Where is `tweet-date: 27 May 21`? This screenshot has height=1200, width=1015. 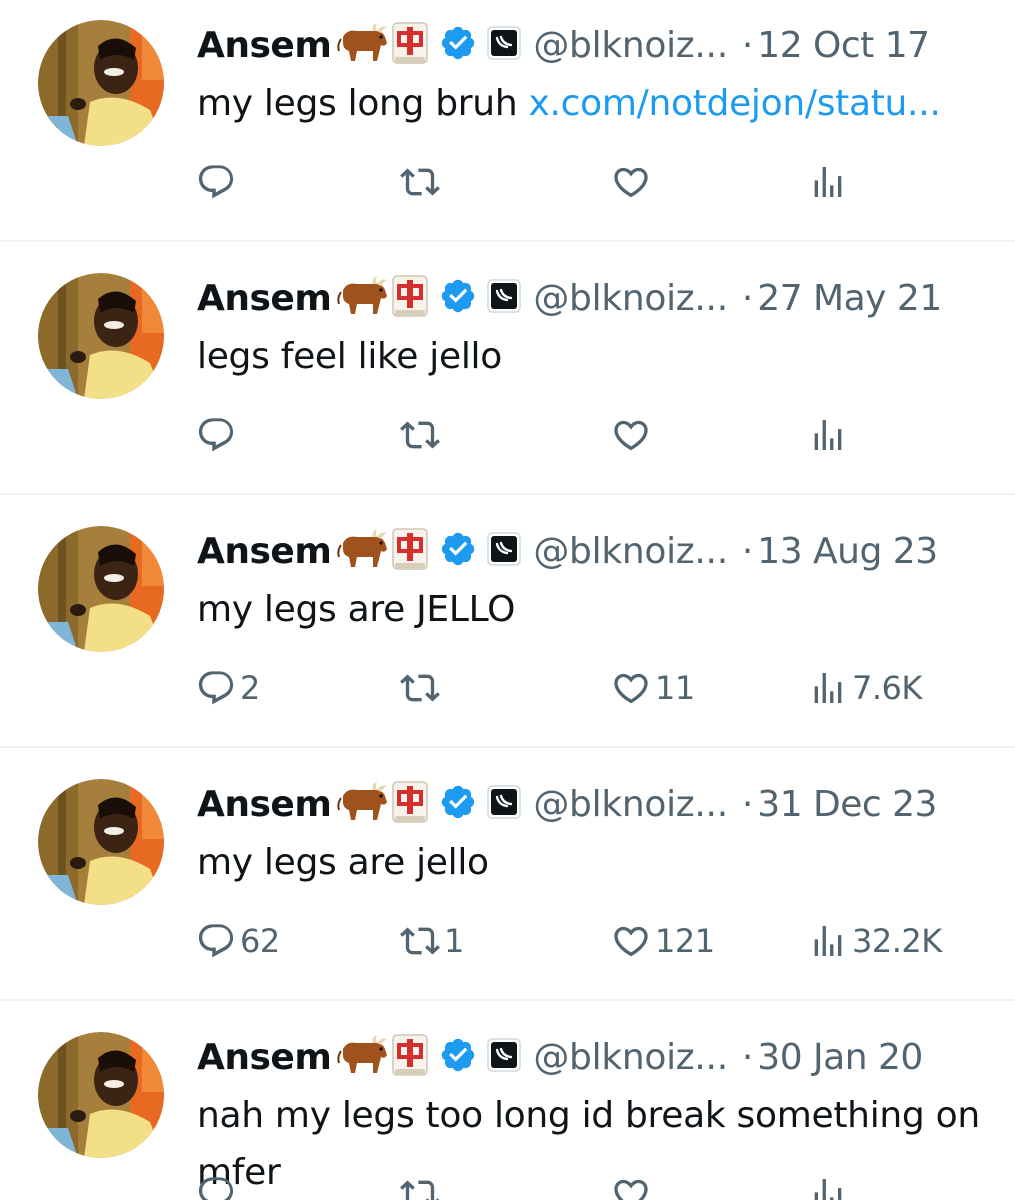 tweet-date: 27 May 21 is located at coordinates (849, 298).